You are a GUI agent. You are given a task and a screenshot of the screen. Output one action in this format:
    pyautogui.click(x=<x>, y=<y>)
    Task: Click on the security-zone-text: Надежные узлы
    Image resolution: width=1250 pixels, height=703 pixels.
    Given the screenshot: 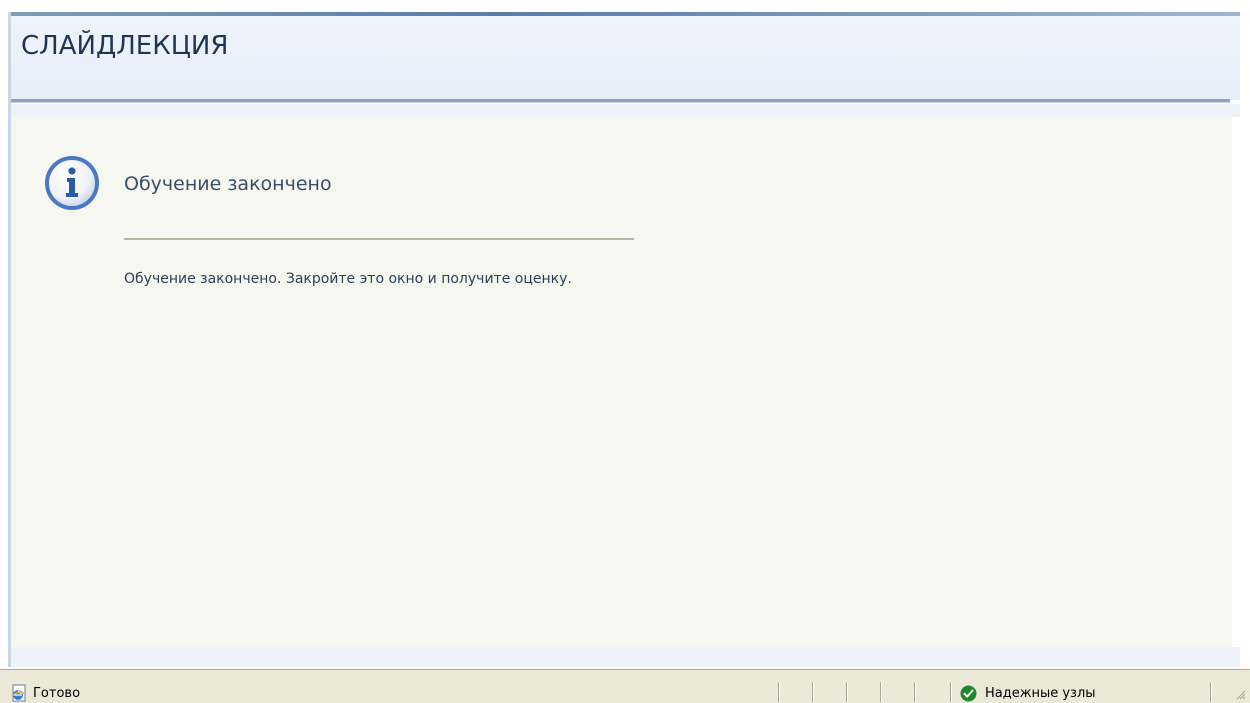 What is the action you would take?
    pyautogui.click(x=1040, y=693)
    